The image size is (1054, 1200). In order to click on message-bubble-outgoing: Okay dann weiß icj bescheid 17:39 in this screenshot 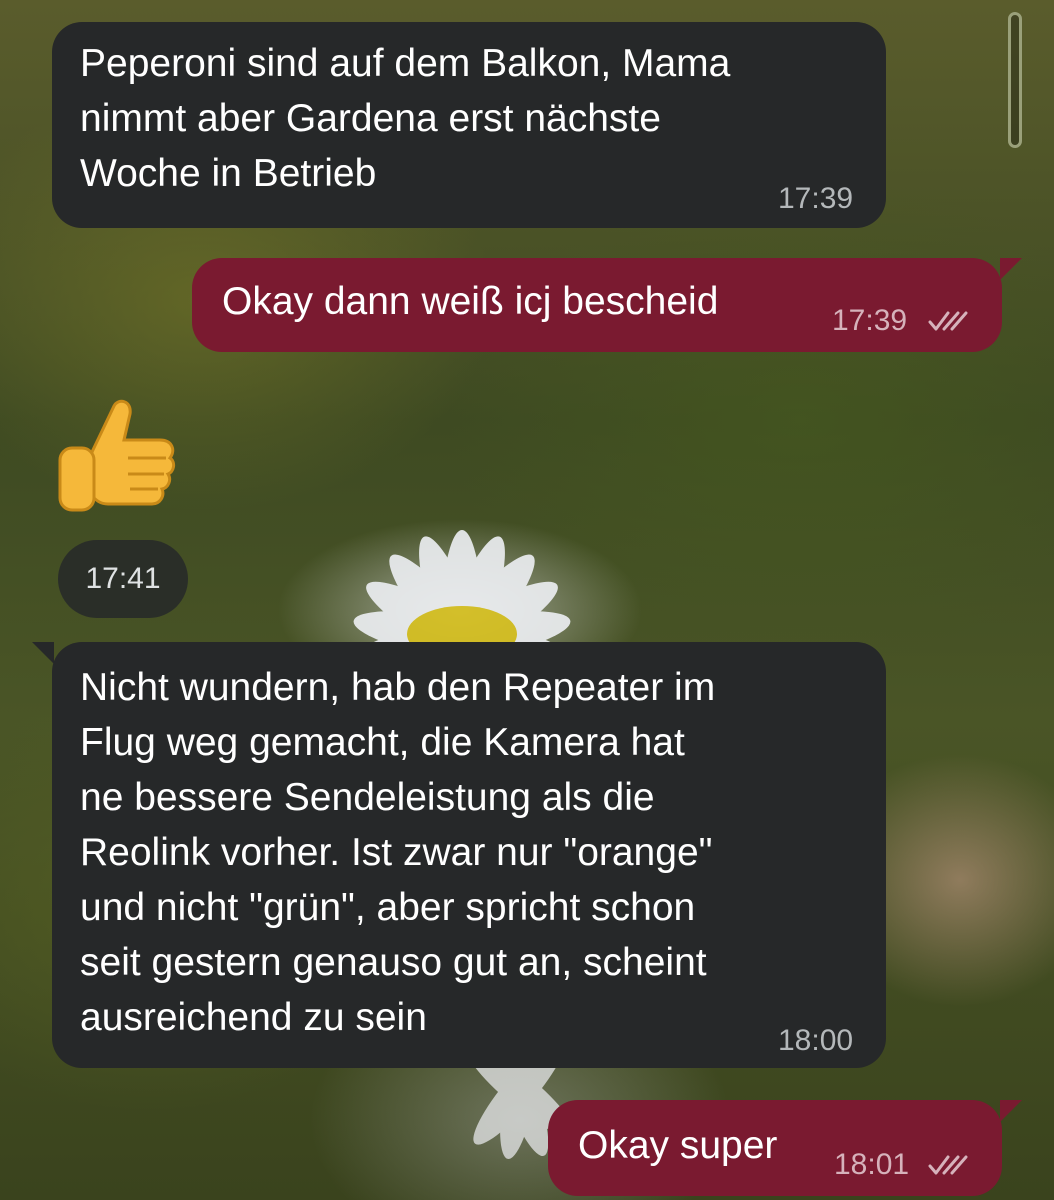, I will do `click(607, 305)`.